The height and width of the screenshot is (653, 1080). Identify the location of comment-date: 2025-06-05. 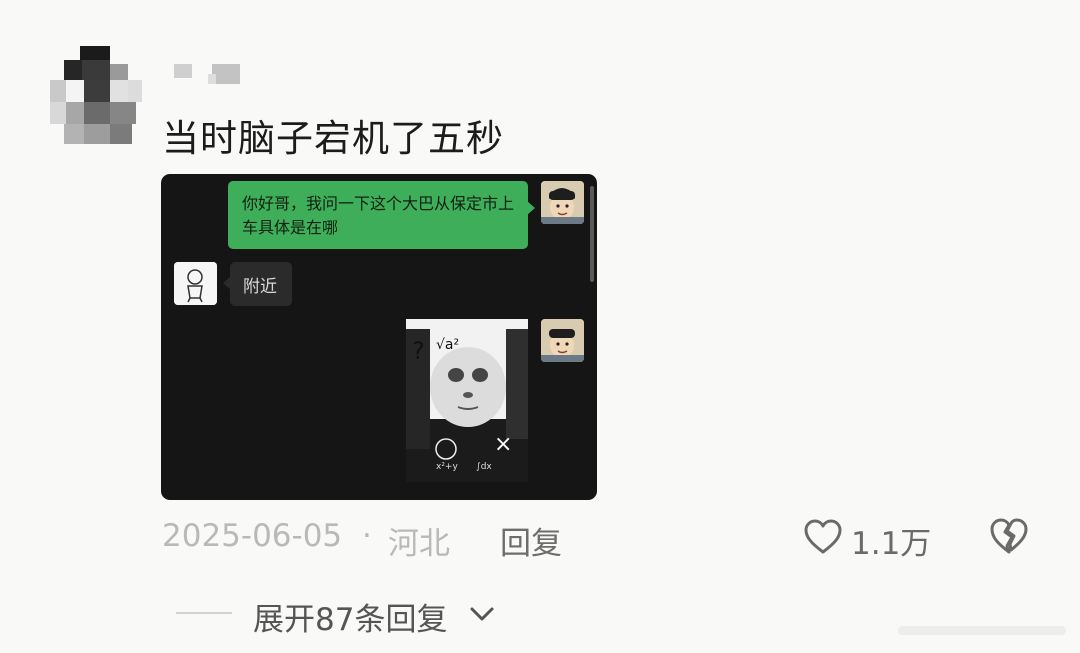
(252, 536).